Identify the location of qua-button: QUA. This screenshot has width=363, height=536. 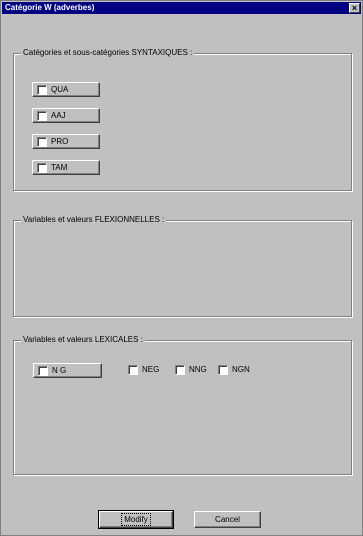
(66, 89).